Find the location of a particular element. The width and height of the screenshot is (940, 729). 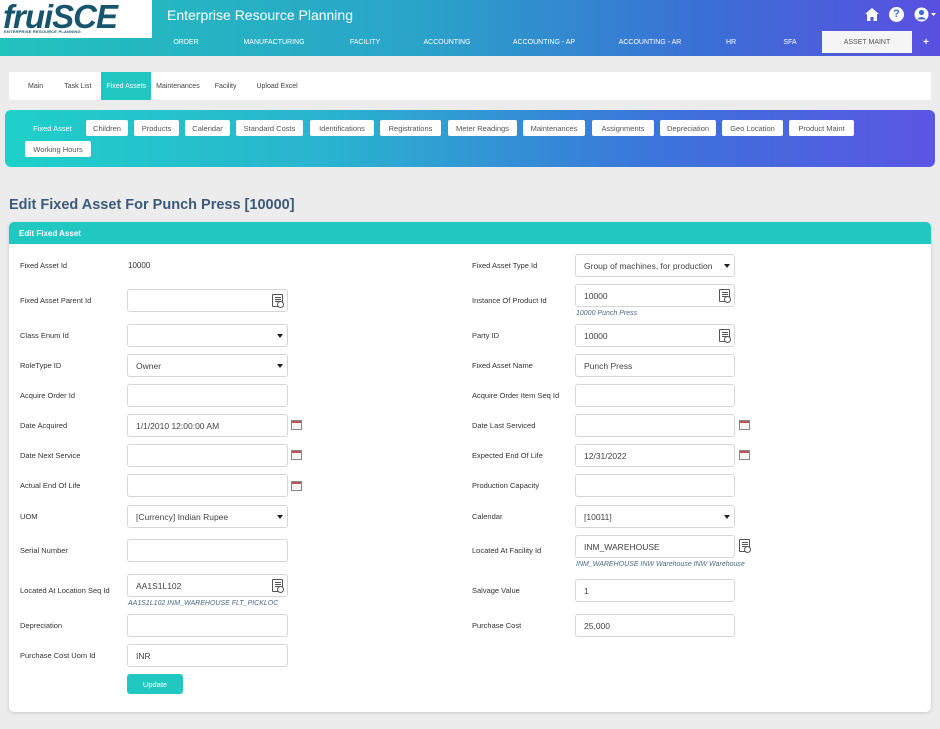

app-title: Enterprise Resource Planning is located at coordinates (260, 15).